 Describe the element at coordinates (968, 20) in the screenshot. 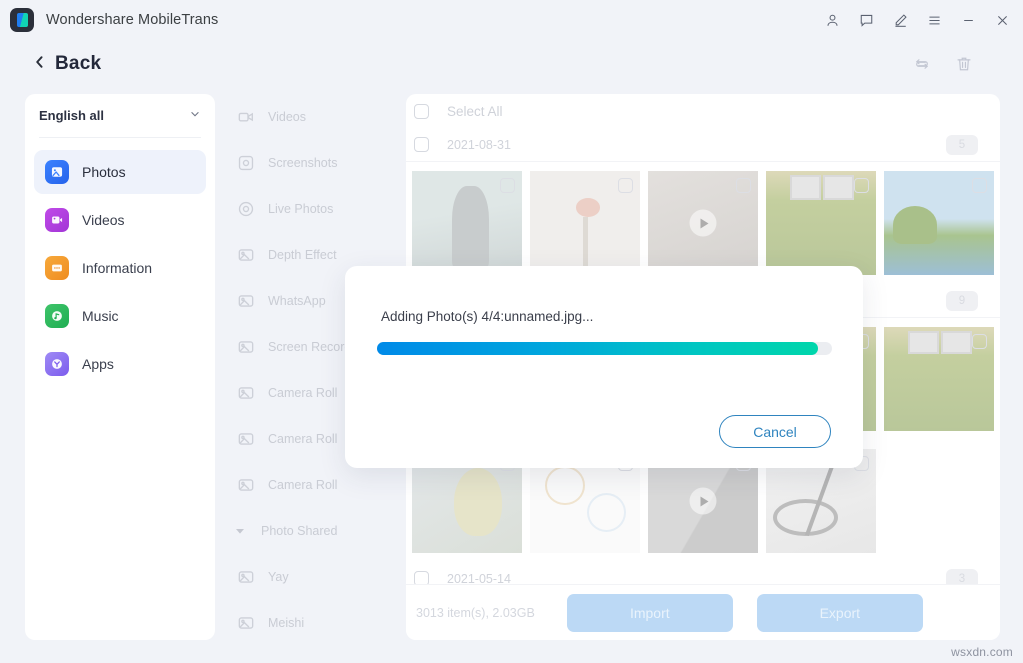

I see `minimize-icon` at that location.